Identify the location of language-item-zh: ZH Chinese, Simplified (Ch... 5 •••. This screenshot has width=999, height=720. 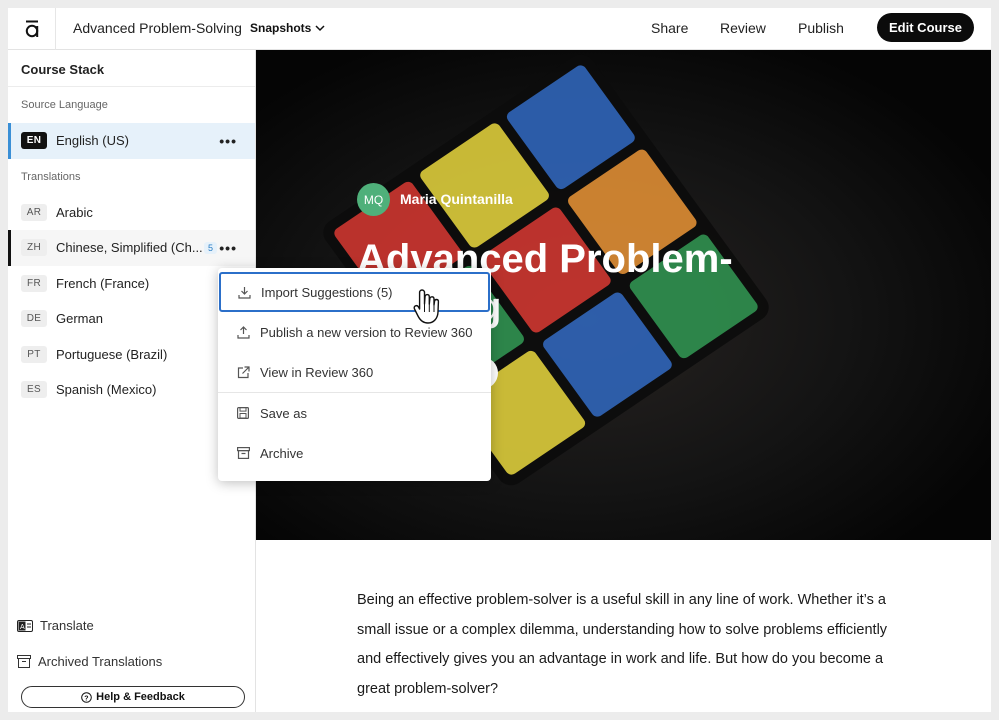
(131, 248).